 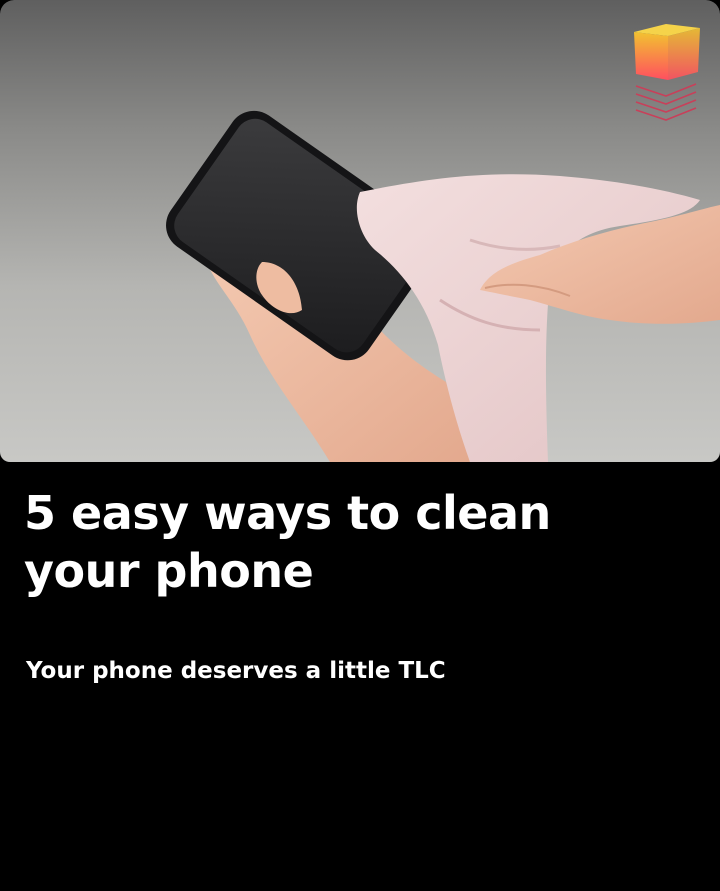 I want to click on open-box-icon, so click(x=667, y=72).